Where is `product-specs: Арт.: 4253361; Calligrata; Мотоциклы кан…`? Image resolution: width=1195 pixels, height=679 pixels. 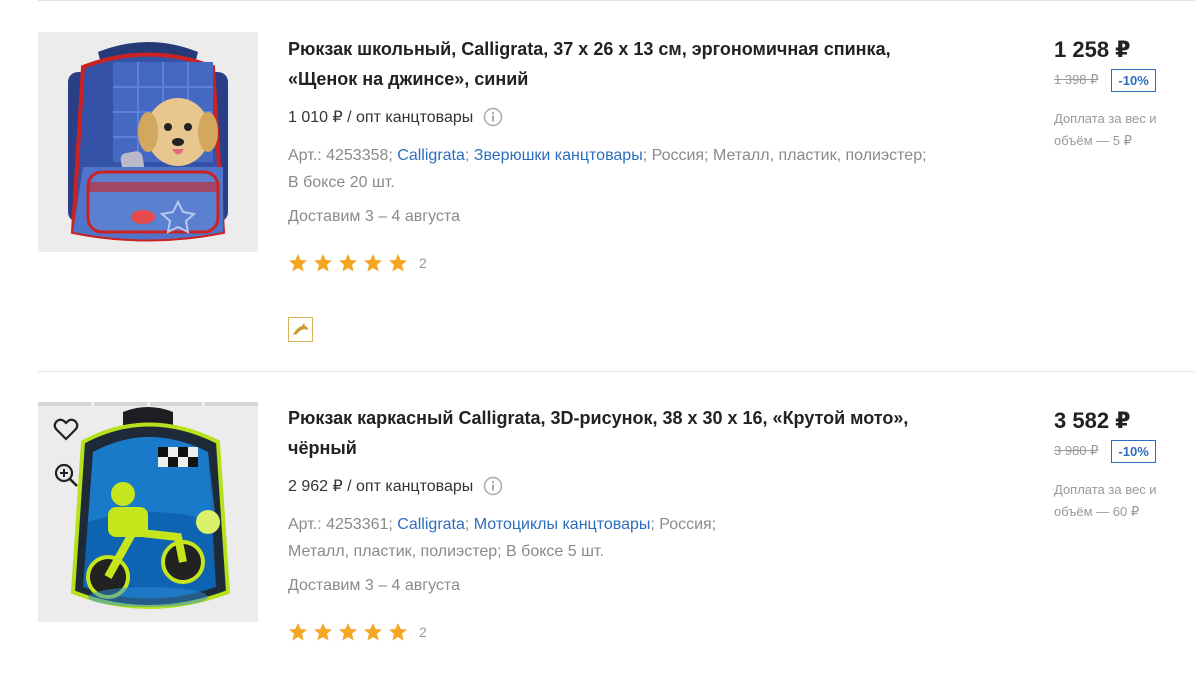
product-specs: Арт.: 4253361; Calligrata; Мотоциклы кан… is located at coordinates (502, 538).